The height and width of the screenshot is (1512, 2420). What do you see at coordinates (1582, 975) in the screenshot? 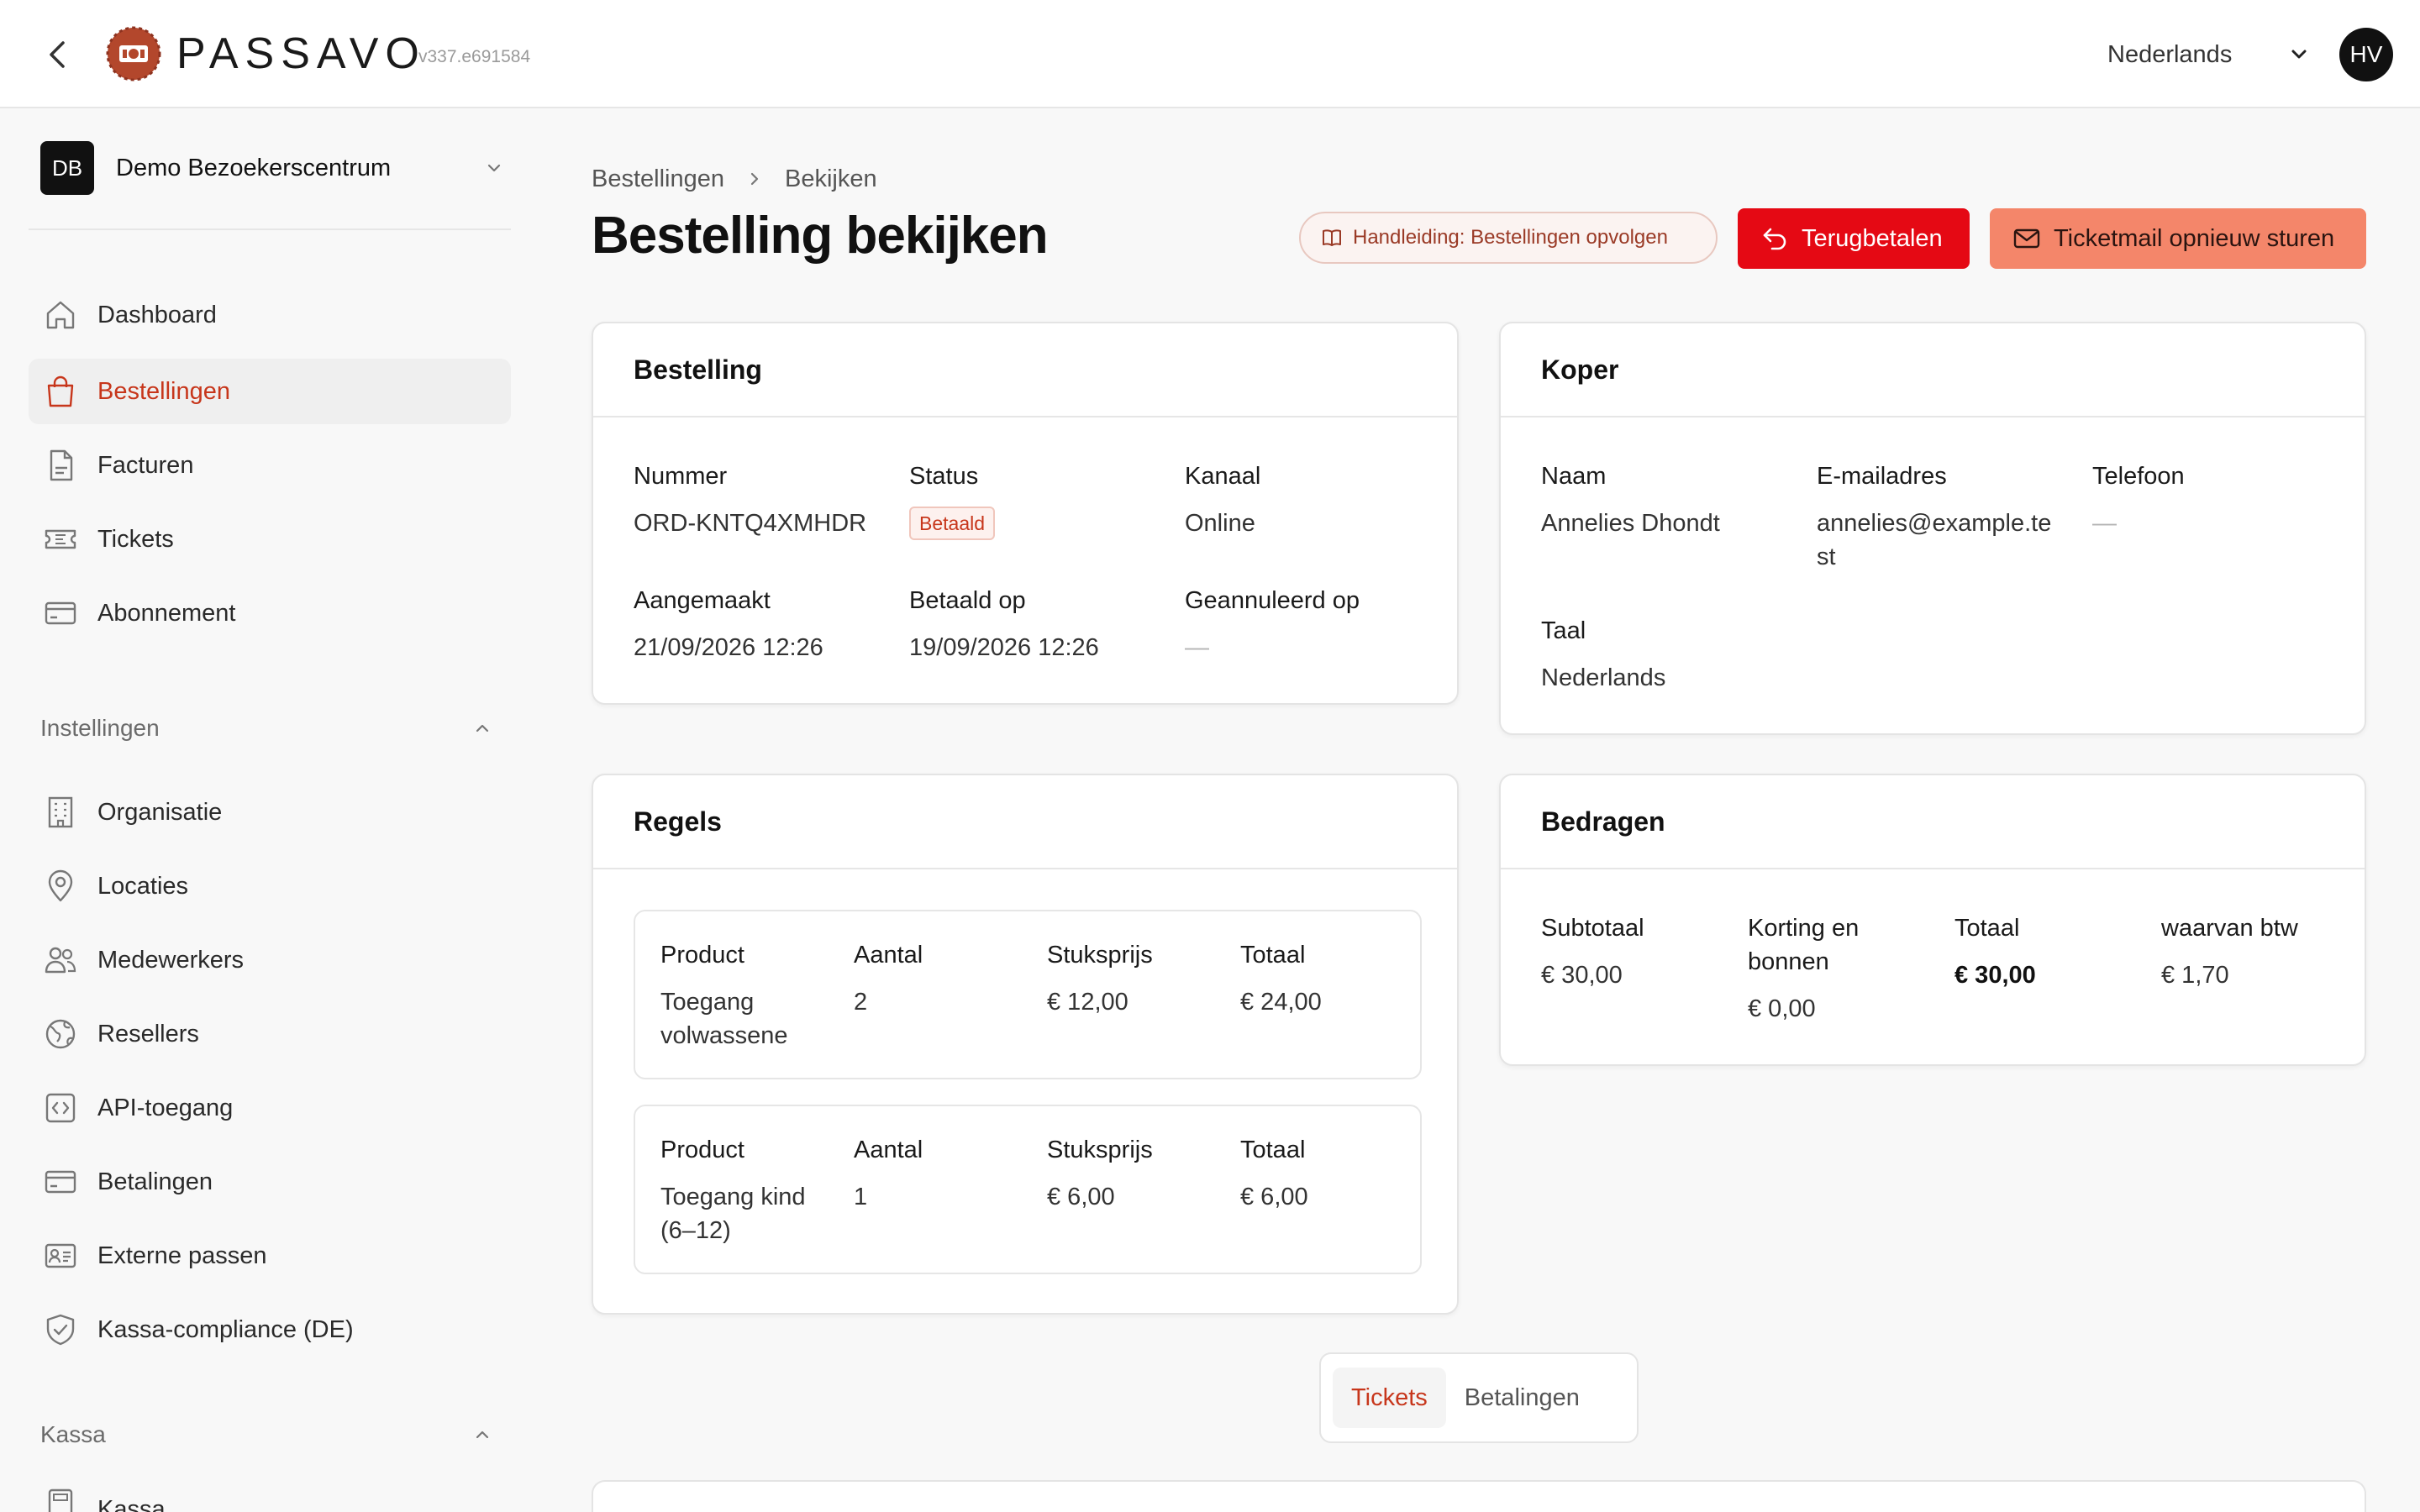
I see `subtotal-value: € 30,00` at bounding box center [1582, 975].